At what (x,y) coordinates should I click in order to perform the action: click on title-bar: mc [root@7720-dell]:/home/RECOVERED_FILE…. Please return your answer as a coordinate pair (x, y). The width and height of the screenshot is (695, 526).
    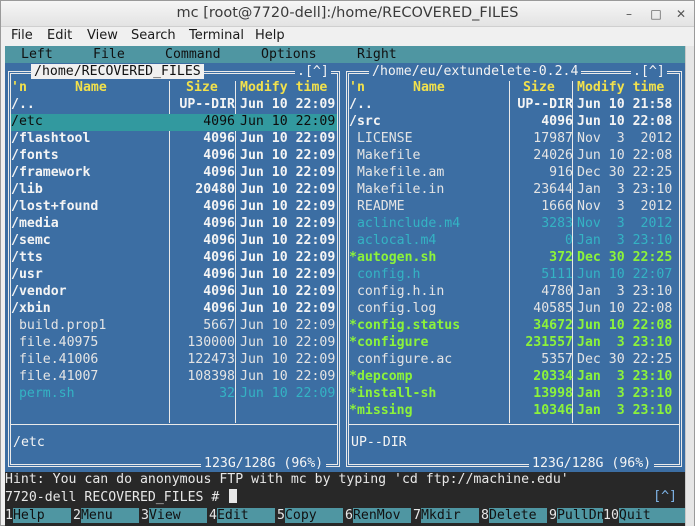
    Looking at the image, I should click on (347, 14).